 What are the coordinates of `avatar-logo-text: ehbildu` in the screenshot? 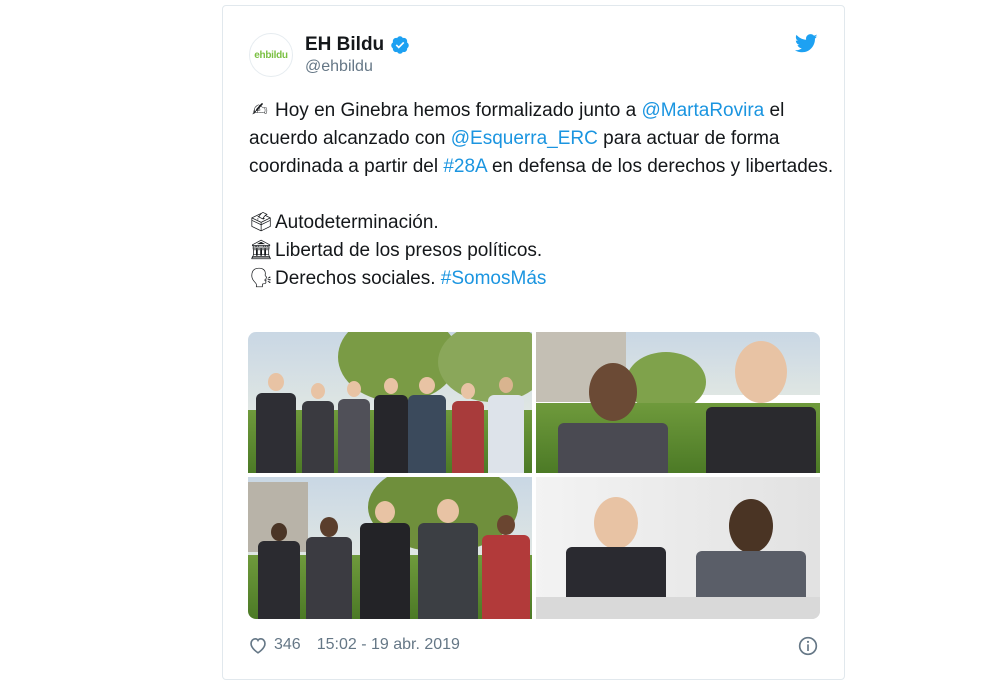 It's located at (271, 55).